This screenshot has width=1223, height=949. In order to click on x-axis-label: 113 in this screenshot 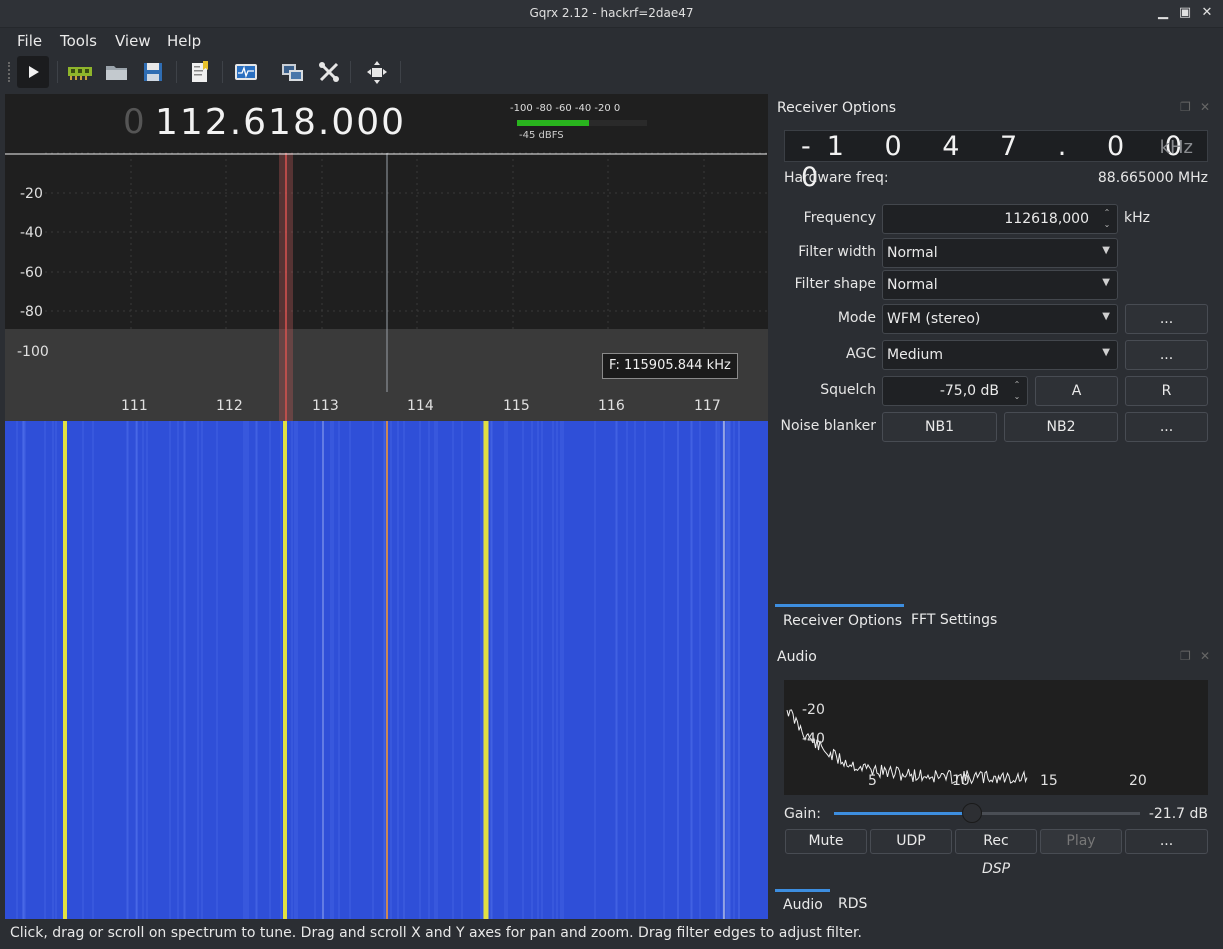, I will do `click(325, 406)`.